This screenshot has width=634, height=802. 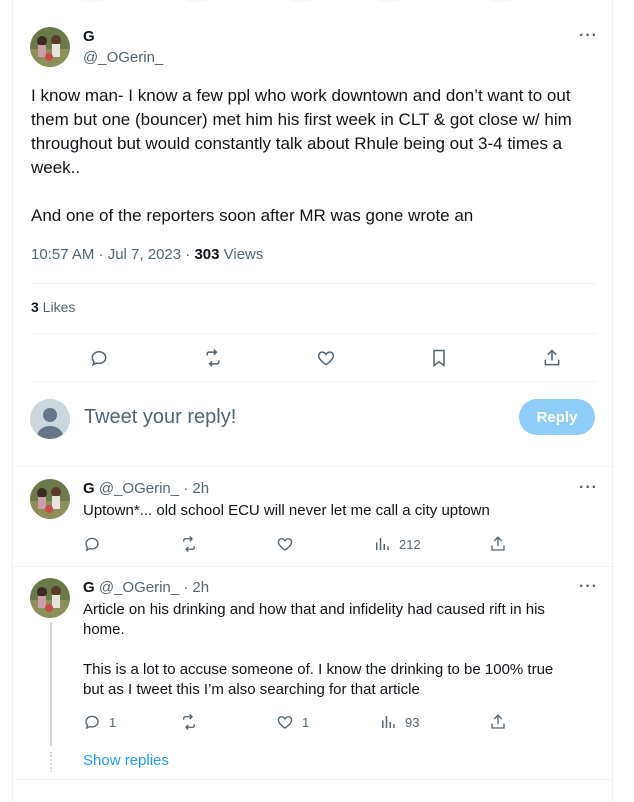 I want to click on timestamp: 10:57 AM · Jul 7, 2023 ·, so click(x=112, y=254).